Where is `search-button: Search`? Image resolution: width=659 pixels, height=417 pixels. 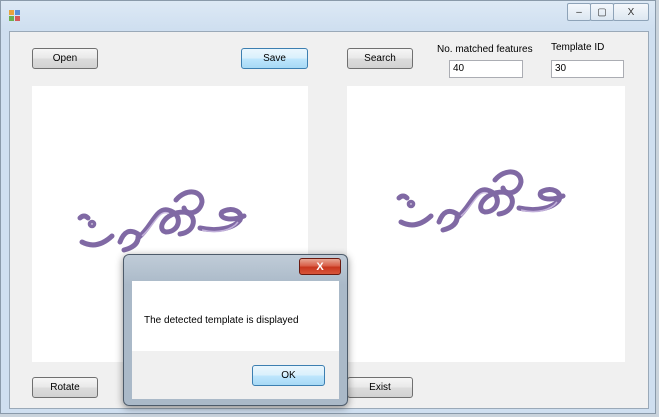
search-button: Search is located at coordinates (380, 58).